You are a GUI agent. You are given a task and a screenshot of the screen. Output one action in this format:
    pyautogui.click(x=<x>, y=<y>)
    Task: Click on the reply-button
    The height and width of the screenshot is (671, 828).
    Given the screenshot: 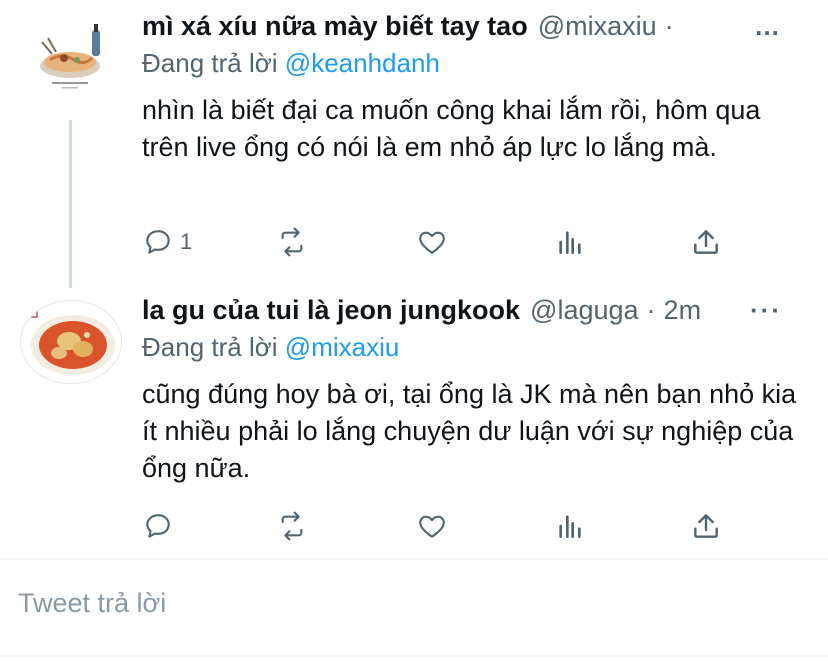 What is the action you would take?
    pyautogui.click(x=158, y=526)
    